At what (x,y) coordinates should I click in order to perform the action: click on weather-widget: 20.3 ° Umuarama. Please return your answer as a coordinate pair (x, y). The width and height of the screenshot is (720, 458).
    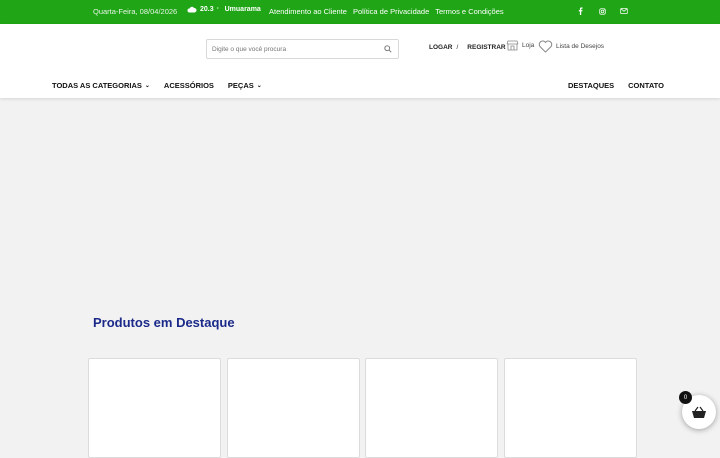
    Looking at the image, I should click on (224, 9).